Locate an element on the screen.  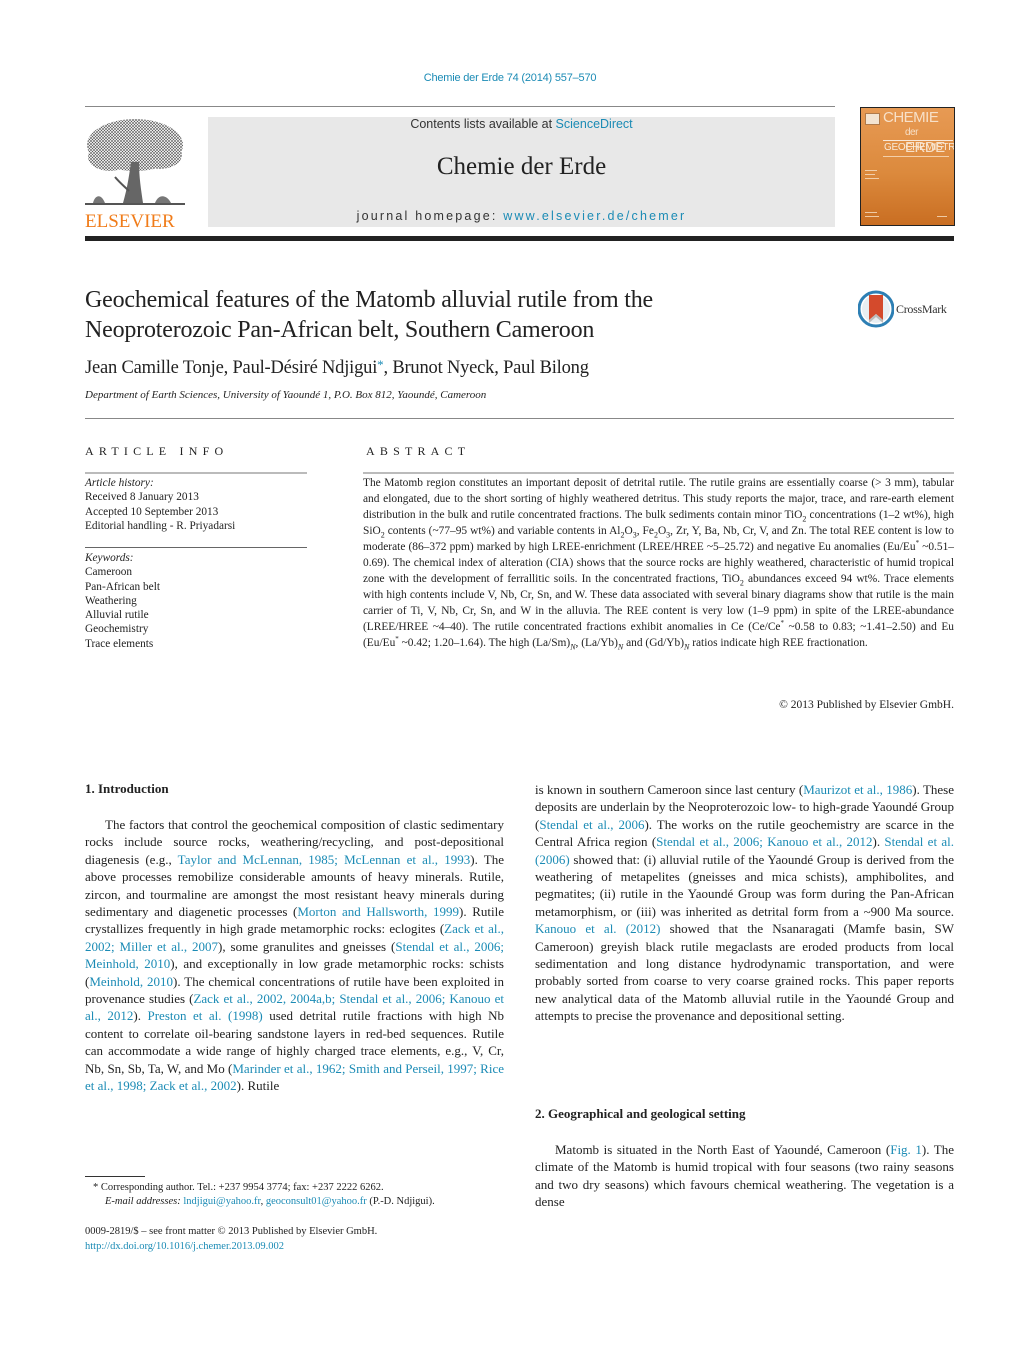
keyword: Cameroon is located at coordinates (109, 572).